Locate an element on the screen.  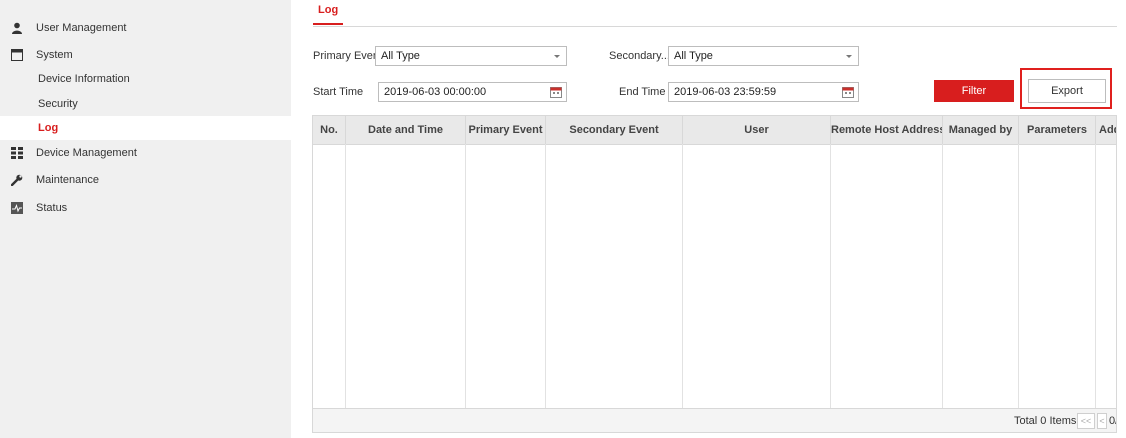
secondary-event-select: All Type is located at coordinates (763, 56).